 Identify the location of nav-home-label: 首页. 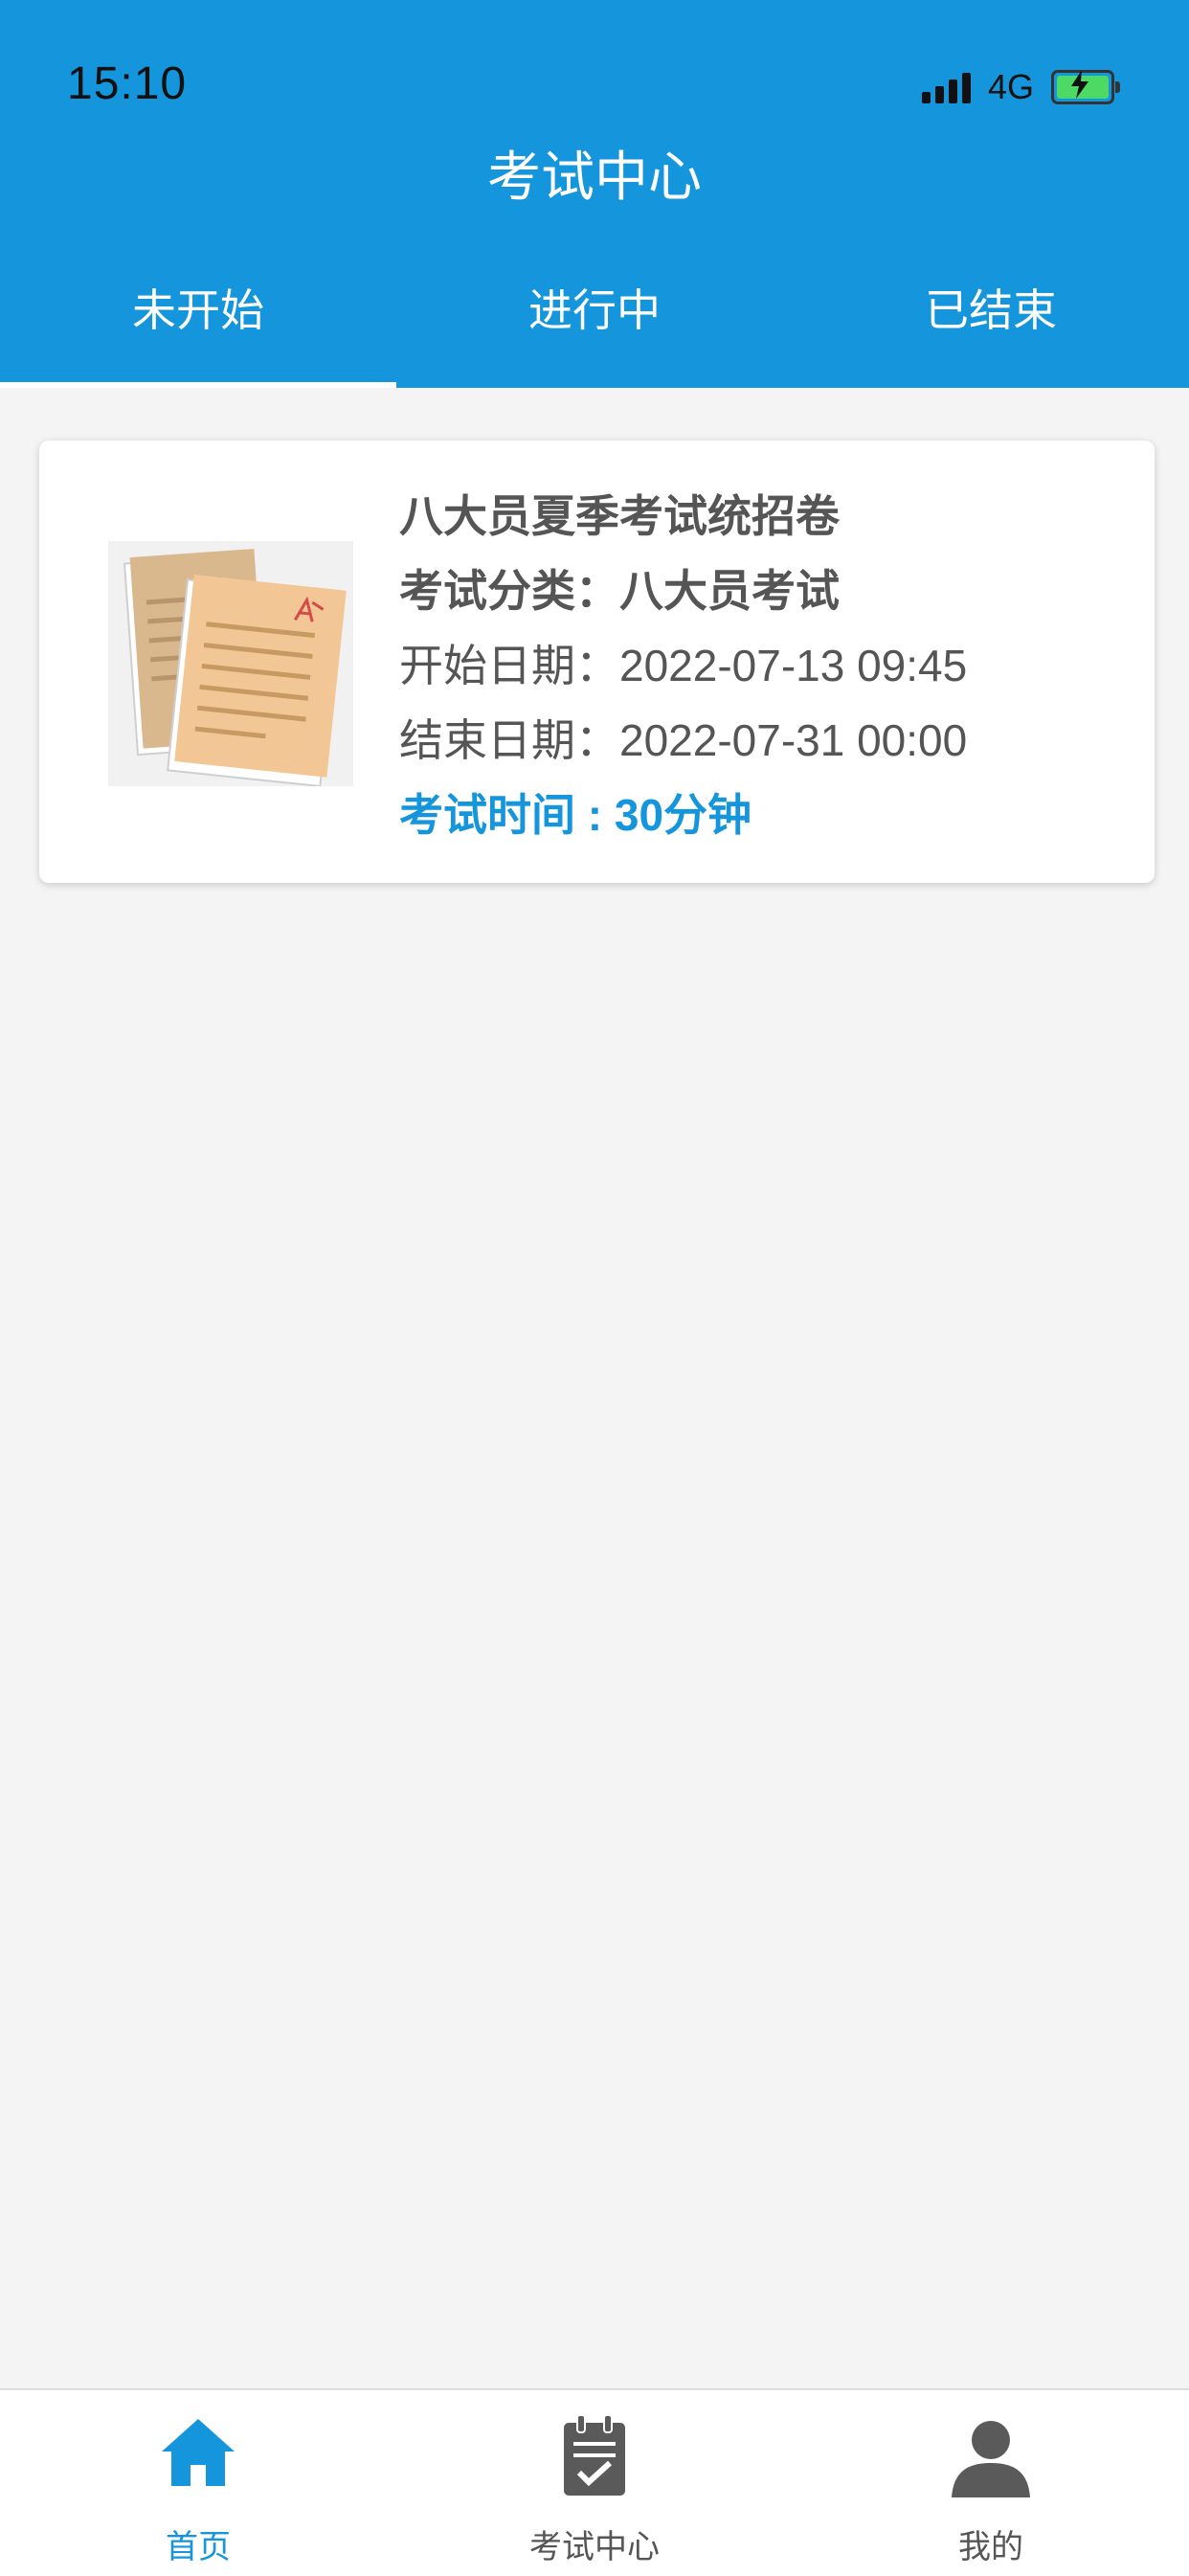
(198, 2547).